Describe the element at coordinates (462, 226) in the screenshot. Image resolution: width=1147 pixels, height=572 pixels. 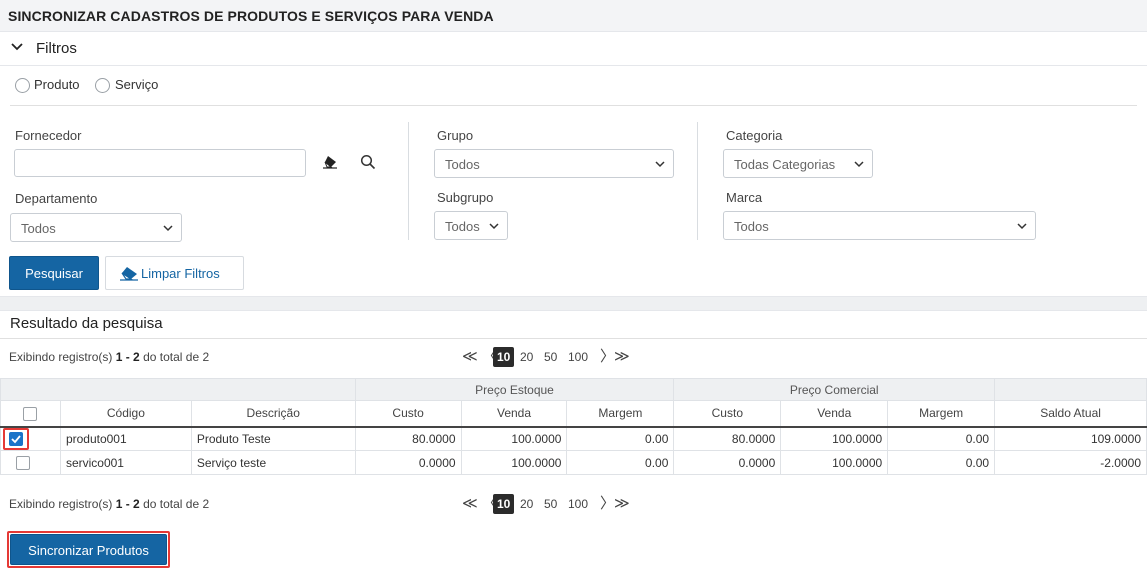
I see `subgrupo-value: Todos` at that location.